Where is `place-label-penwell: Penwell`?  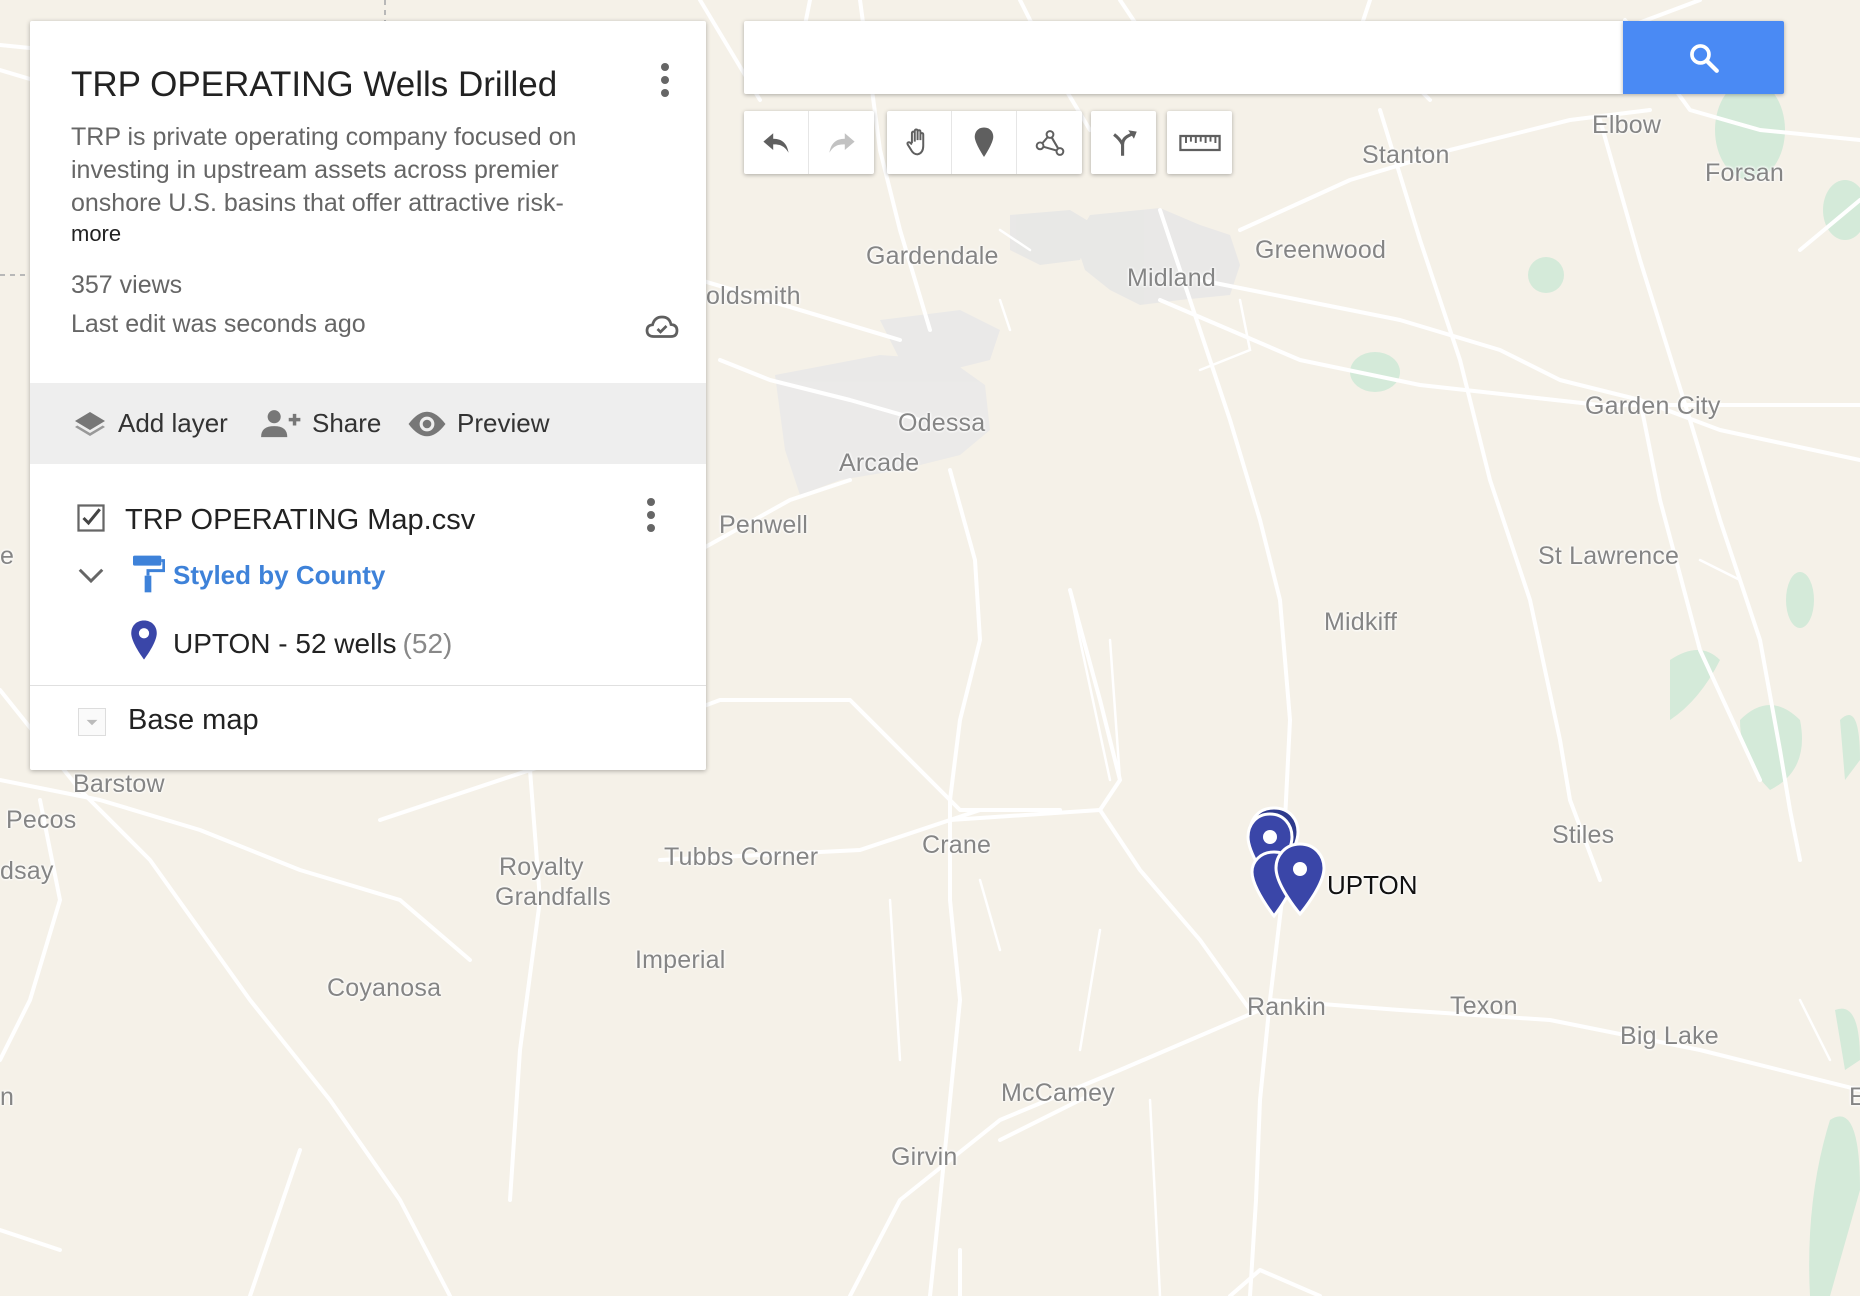
place-label-penwell: Penwell is located at coordinates (763, 525).